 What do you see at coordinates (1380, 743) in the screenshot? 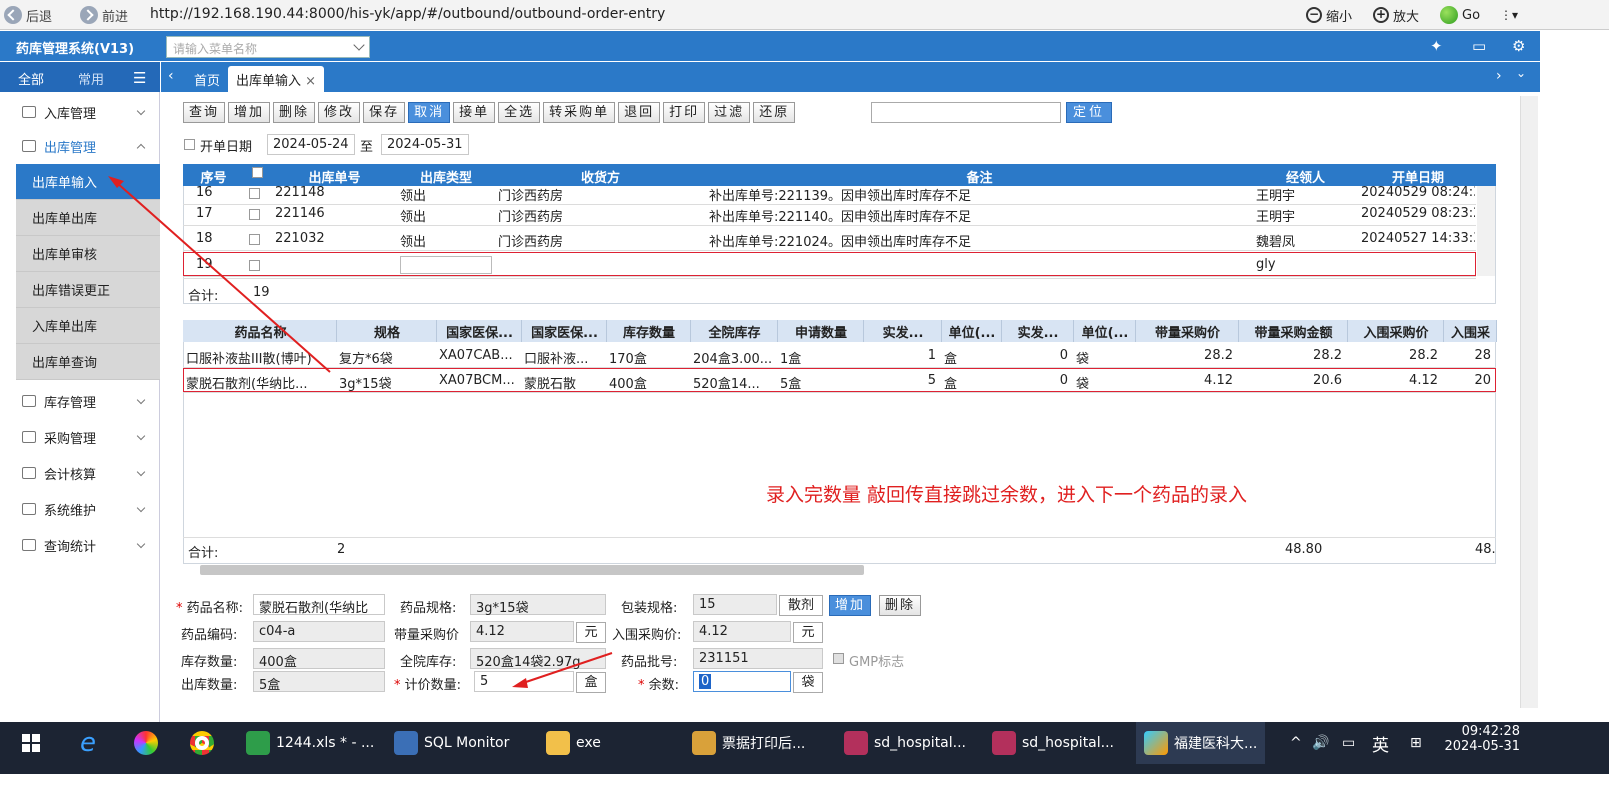
I see `ime-indicator: 英` at bounding box center [1380, 743].